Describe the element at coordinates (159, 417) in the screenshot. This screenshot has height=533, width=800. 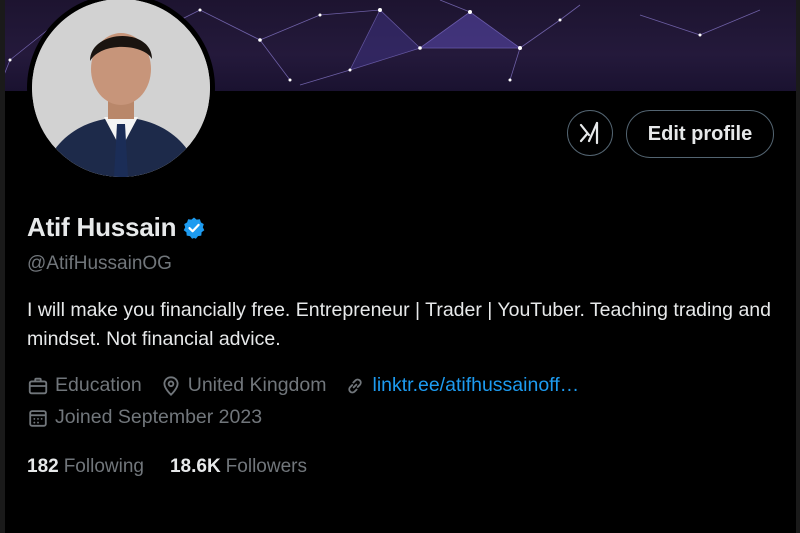
I see `joined-label: Joined September 2023` at that location.